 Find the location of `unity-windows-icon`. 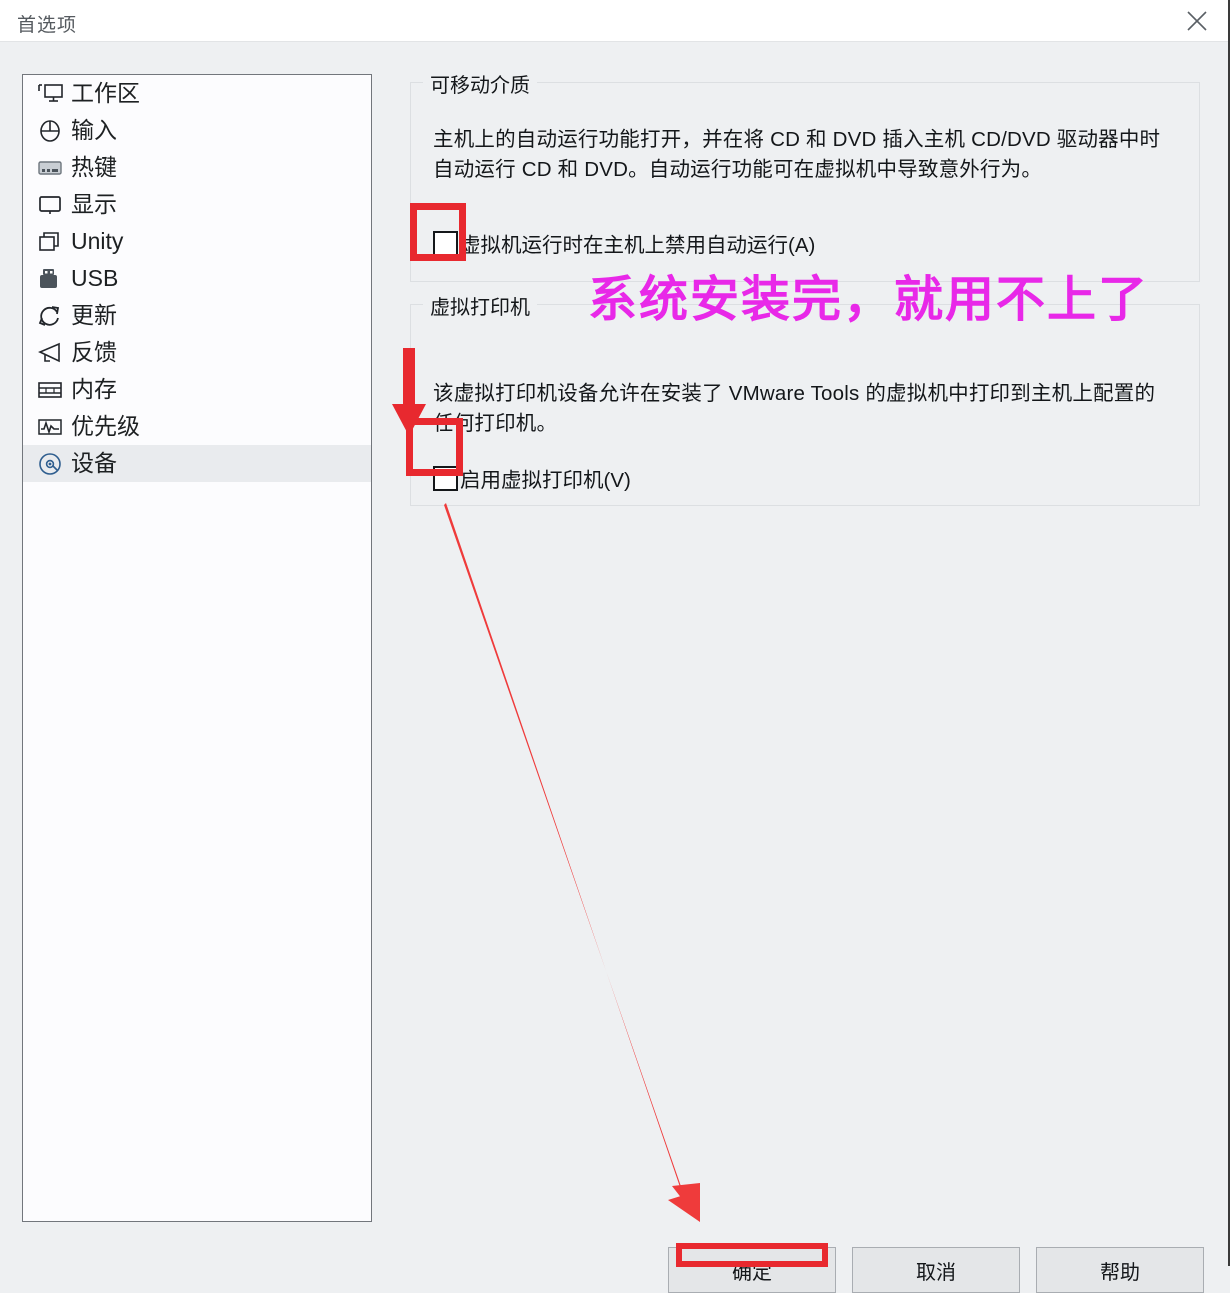

unity-windows-icon is located at coordinates (52, 242).